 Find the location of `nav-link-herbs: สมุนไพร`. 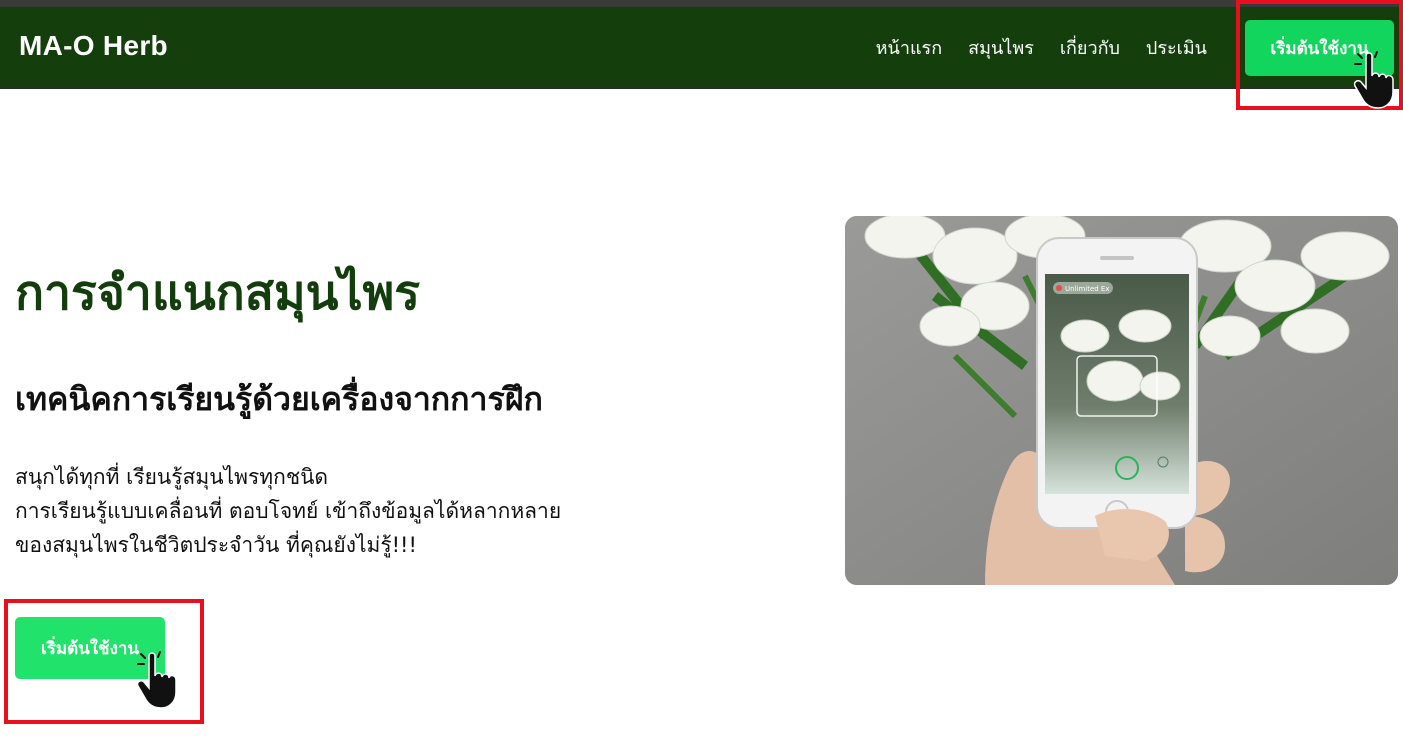

nav-link-herbs: สมุนไพร is located at coordinates (1001, 47).